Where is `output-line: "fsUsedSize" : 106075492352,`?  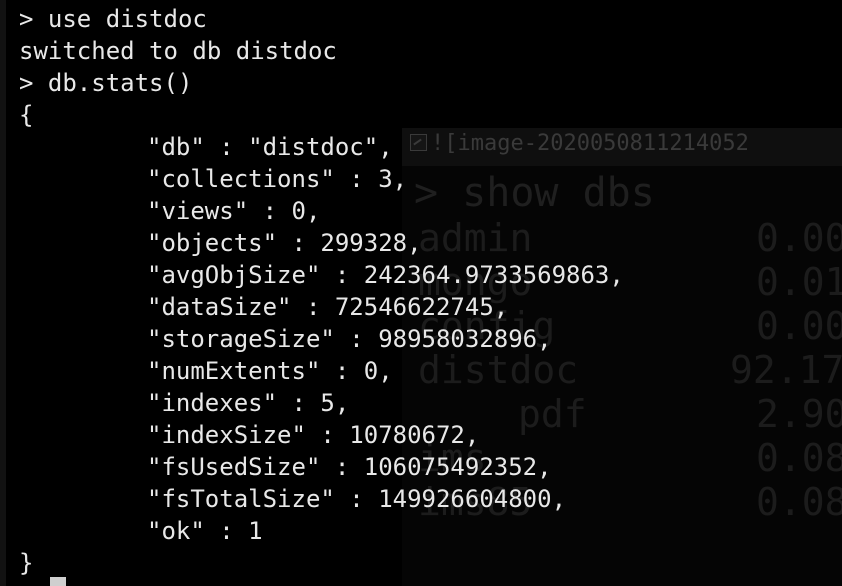 output-line: "fsUsedSize" : 106075492352, is located at coordinates (349, 467).